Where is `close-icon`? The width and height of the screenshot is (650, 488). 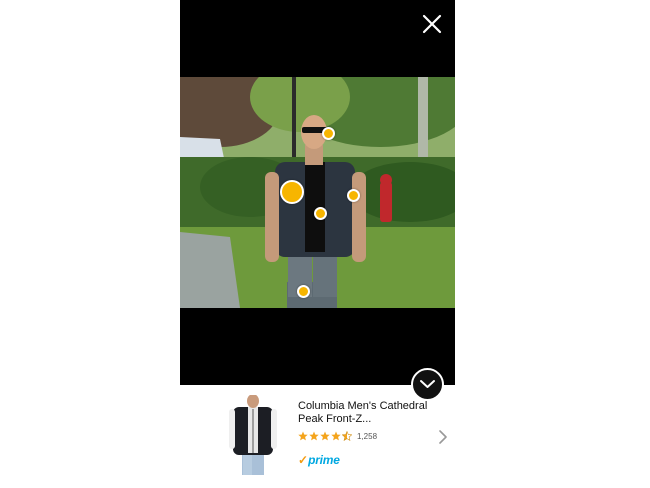 close-icon is located at coordinates (432, 24).